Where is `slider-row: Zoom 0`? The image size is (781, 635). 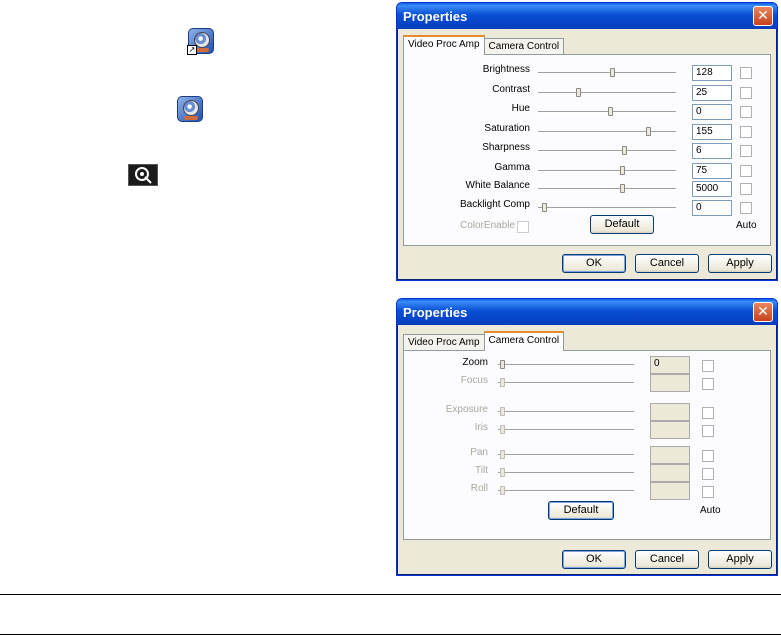
slider-row: Zoom 0 is located at coordinates (587, 364).